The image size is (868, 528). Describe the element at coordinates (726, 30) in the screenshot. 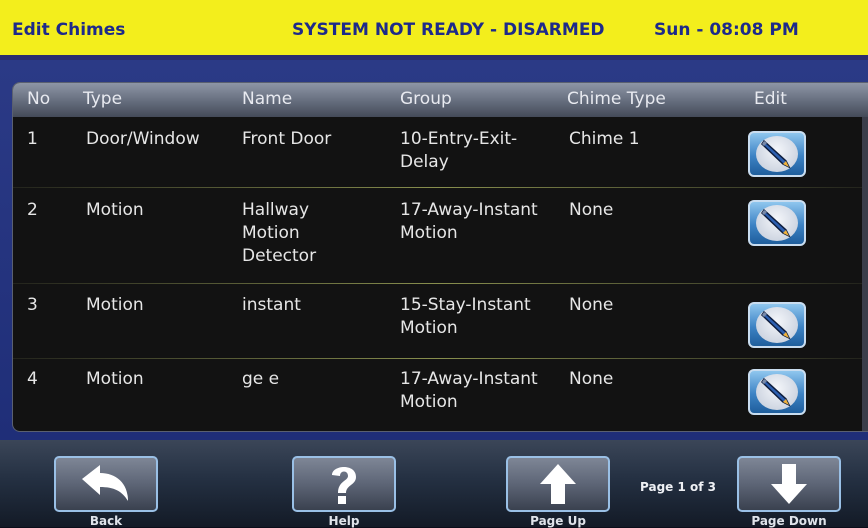

I see `clock: Sun - 08:08 PM` at that location.